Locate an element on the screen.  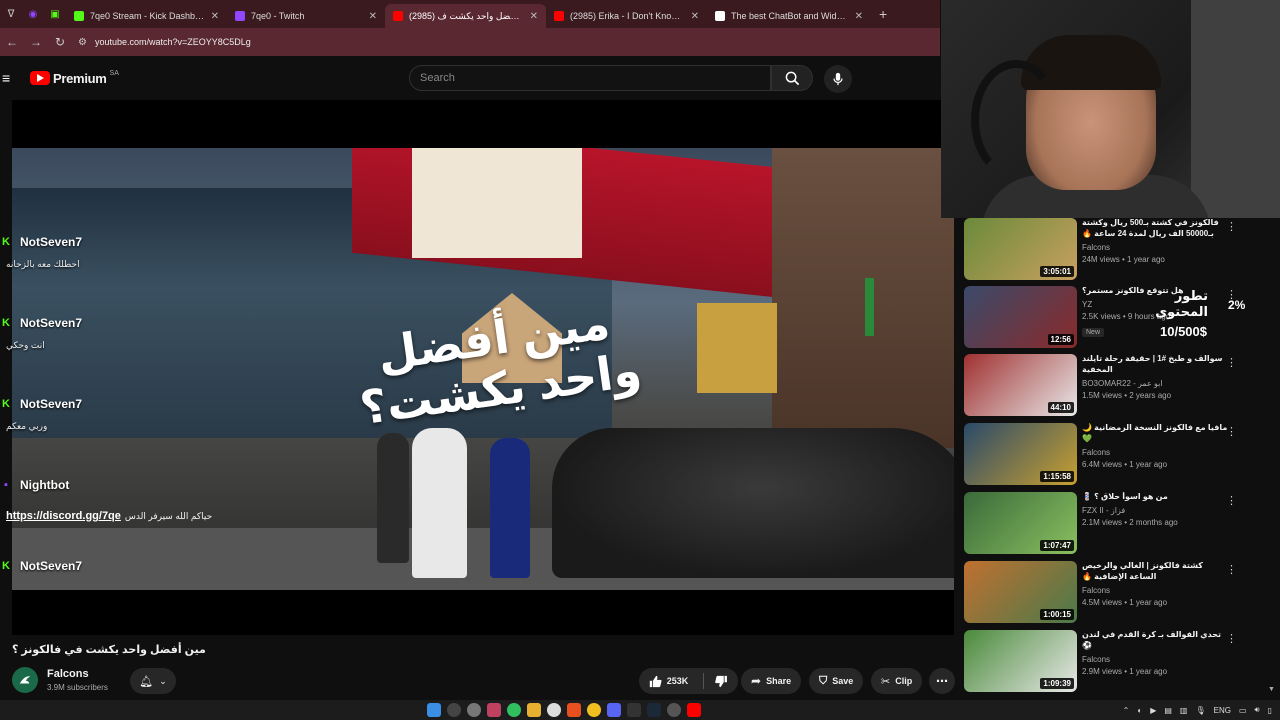
reload-icon: ↻ is located at coordinates (60, 42).